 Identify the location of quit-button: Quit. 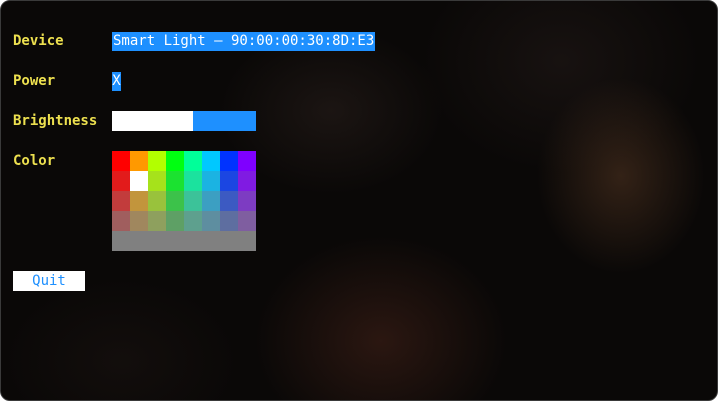
(49, 281).